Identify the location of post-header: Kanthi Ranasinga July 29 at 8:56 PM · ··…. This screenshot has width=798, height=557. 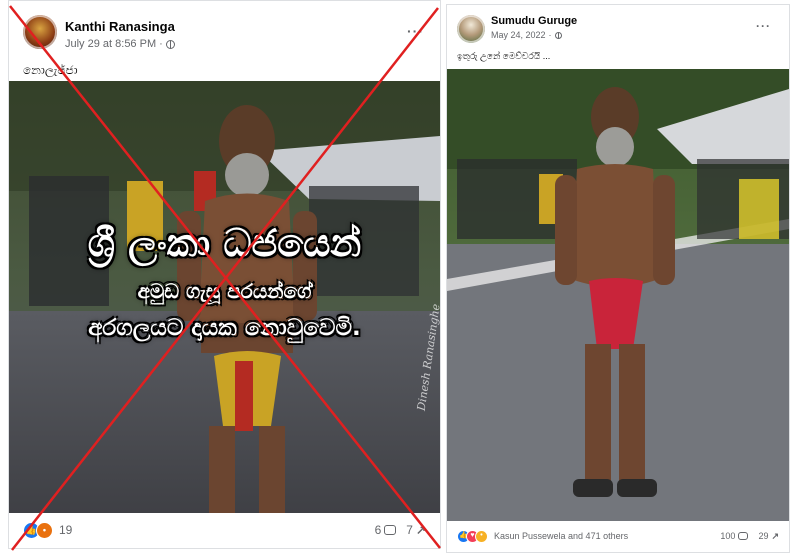
(224, 28).